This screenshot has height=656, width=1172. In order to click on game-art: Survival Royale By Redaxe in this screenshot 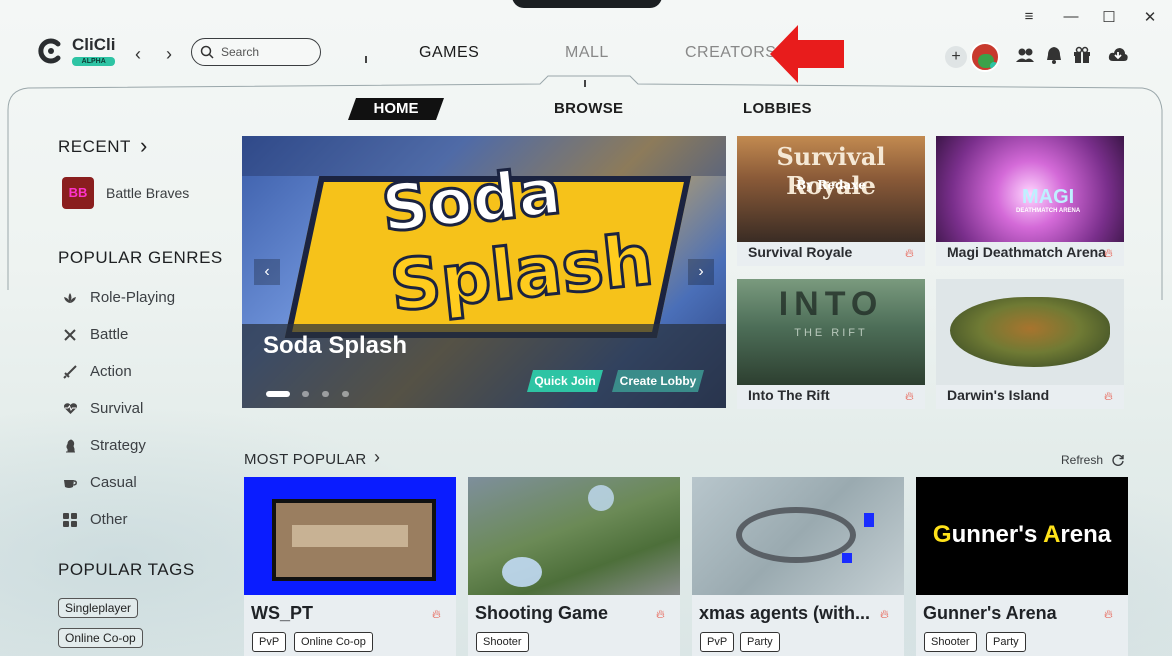, I will do `click(831, 189)`.